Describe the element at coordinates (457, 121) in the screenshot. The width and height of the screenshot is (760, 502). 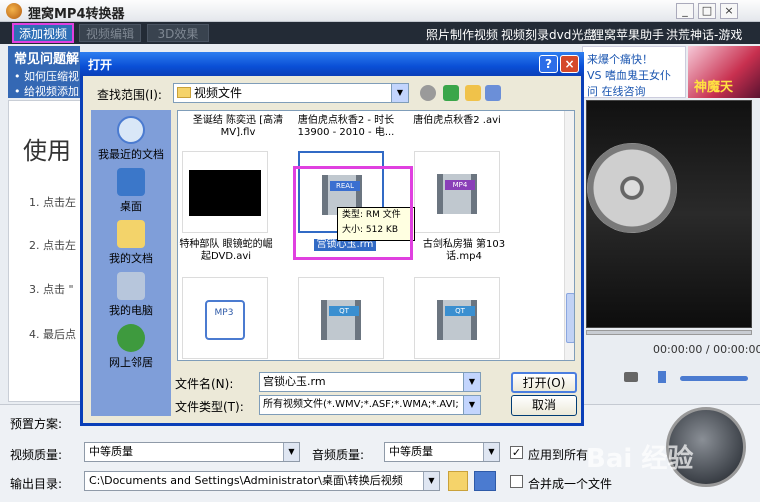
I see `file-name: 唐伯虎点秋香2 .avi` at that location.